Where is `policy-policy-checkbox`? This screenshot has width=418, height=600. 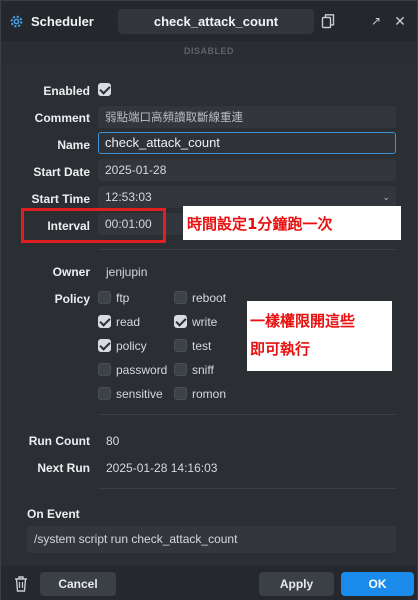
policy-policy-checkbox is located at coordinates (104, 345).